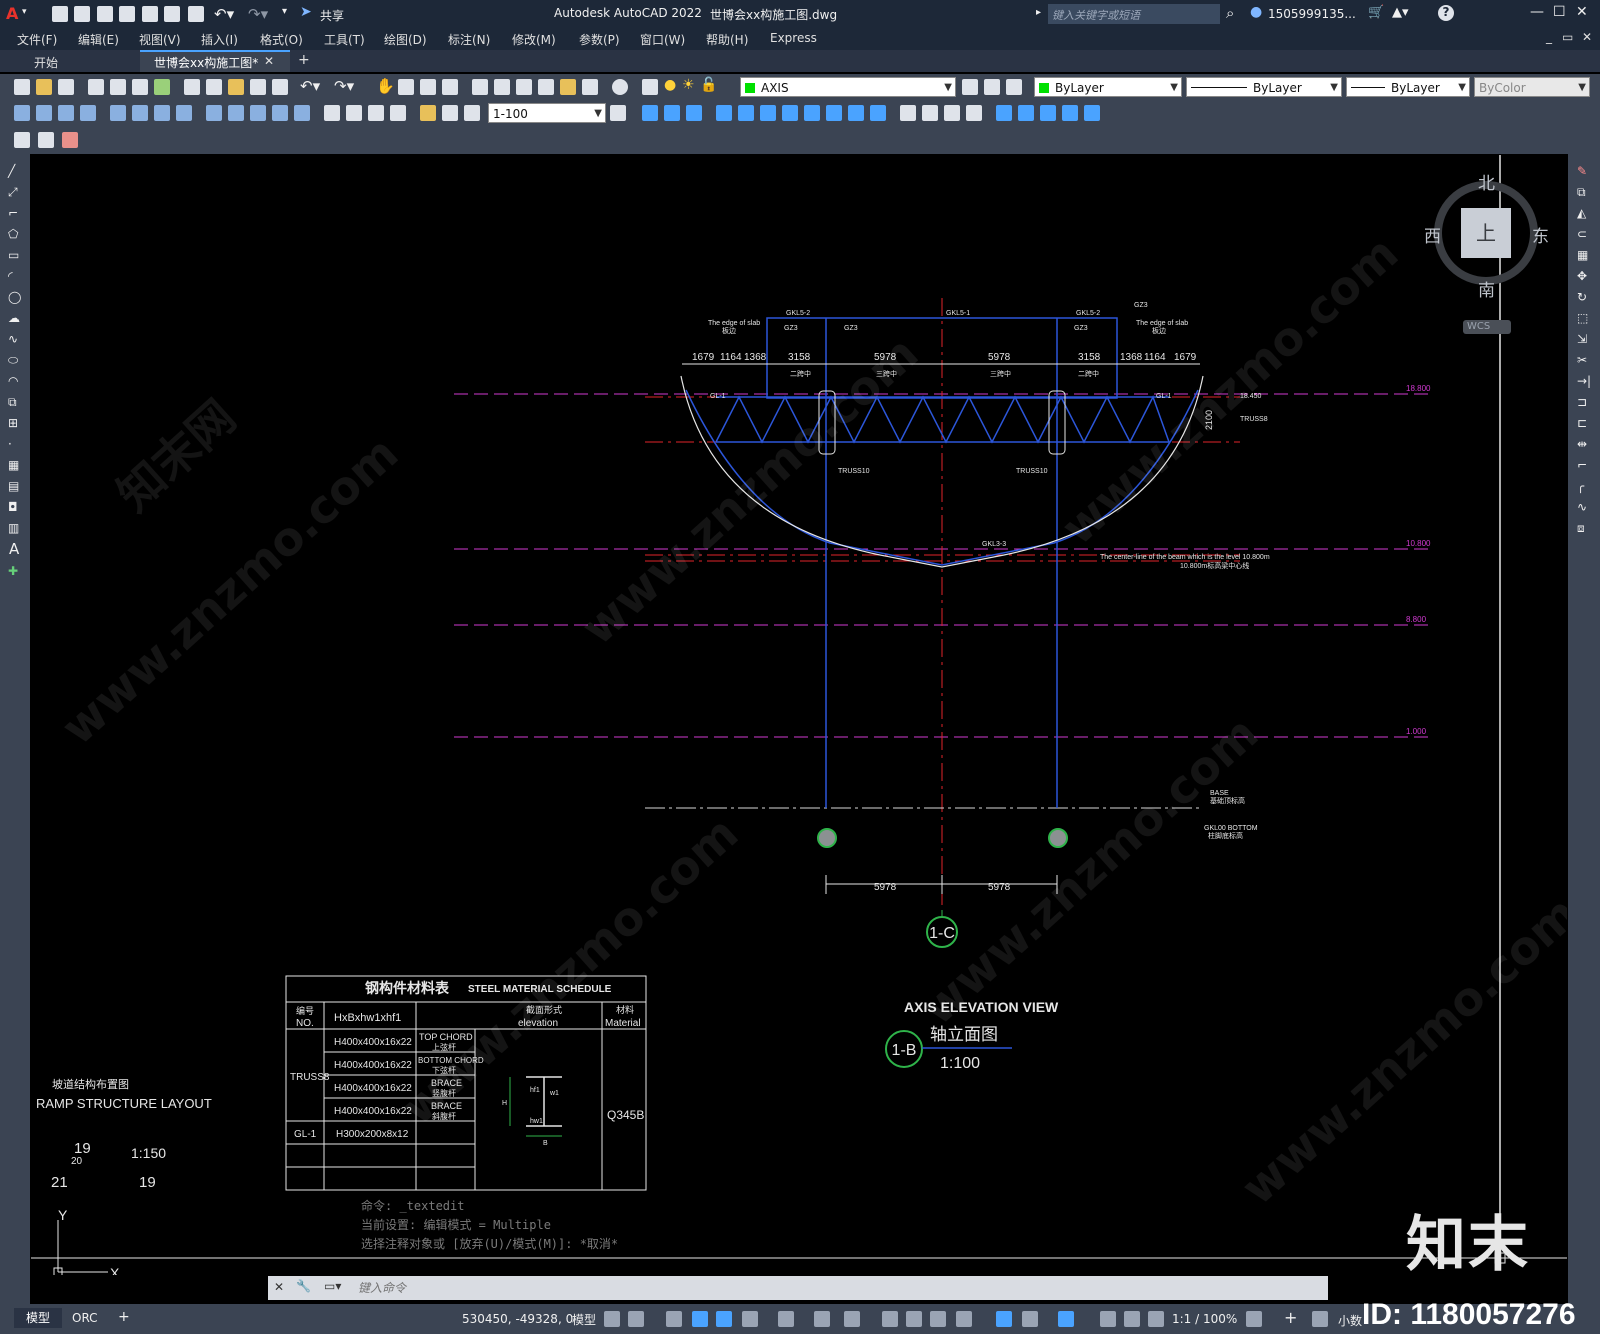 The width and height of the screenshot is (1600, 1334). I want to click on sheet-set-icon, so click(546, 87).